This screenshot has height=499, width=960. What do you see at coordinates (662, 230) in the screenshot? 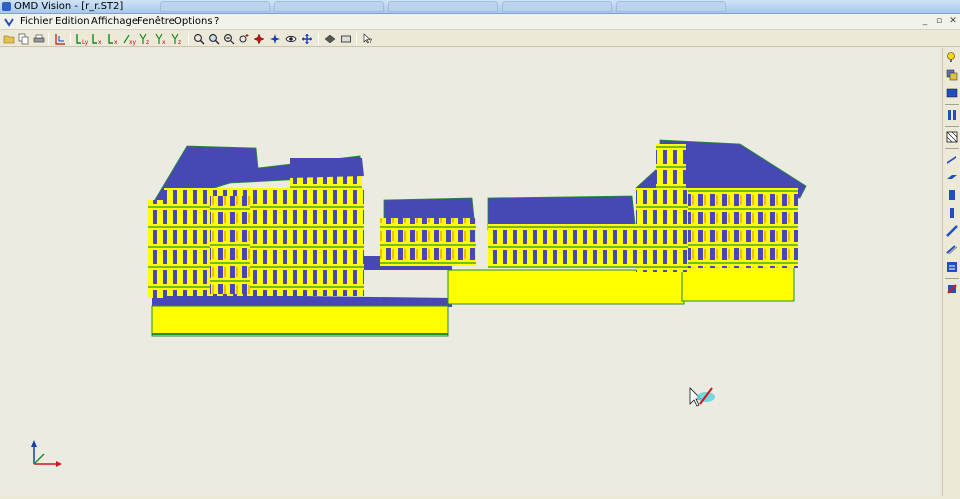
I see `right-block-front` at bounding box center [662, 230].